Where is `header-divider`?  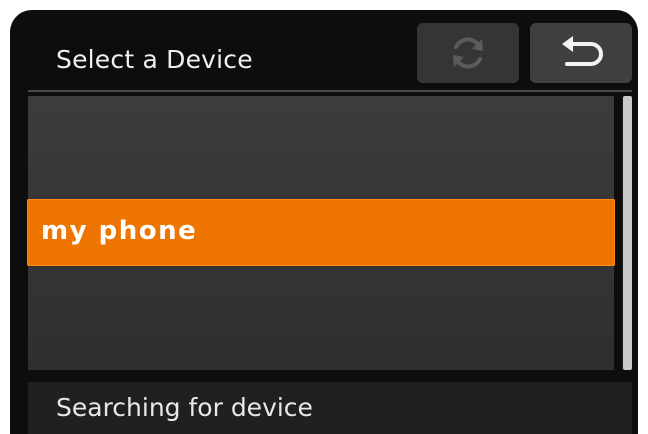 header-divider is located at coordinates (330, 91).